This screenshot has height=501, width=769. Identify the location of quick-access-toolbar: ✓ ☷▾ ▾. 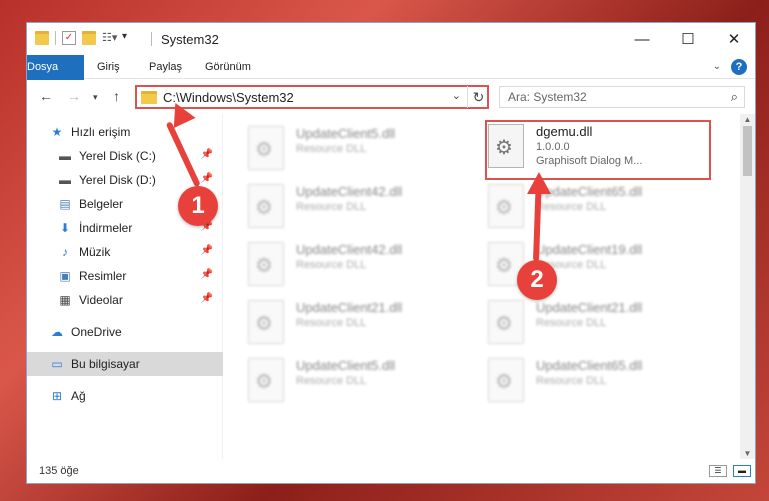
(85, 38).